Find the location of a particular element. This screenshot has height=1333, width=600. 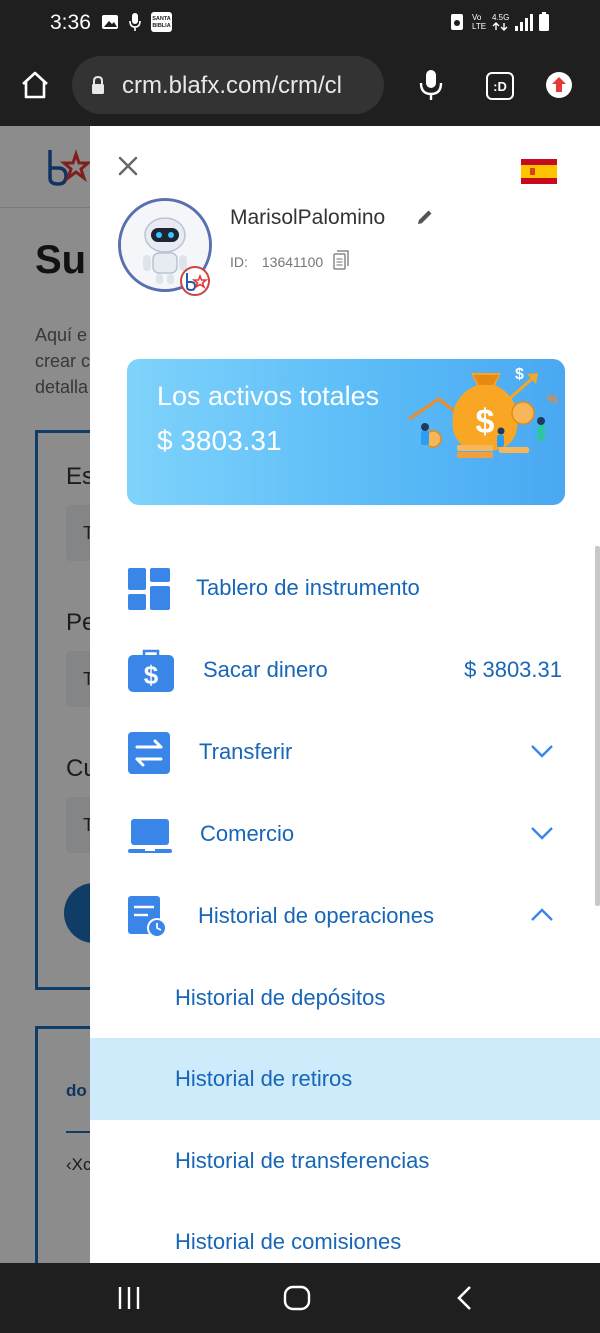

avatar-badge is located at coordinates (195, 281).